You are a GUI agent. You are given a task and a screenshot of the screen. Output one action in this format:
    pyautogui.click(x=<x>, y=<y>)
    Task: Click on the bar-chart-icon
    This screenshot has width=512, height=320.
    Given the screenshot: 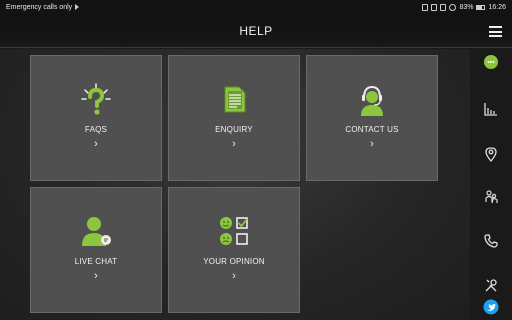 What is the action you would take?
    pyautogui.click(x=491, y=109)
    